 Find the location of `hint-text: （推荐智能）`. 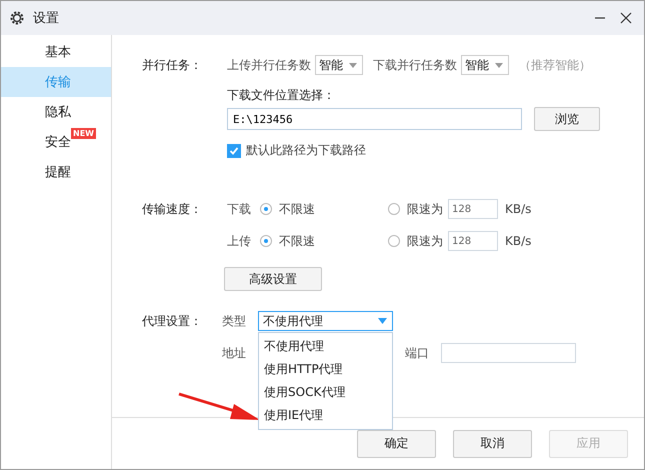

hint-text: （推荐智能） is located at coordinates (555, 65).